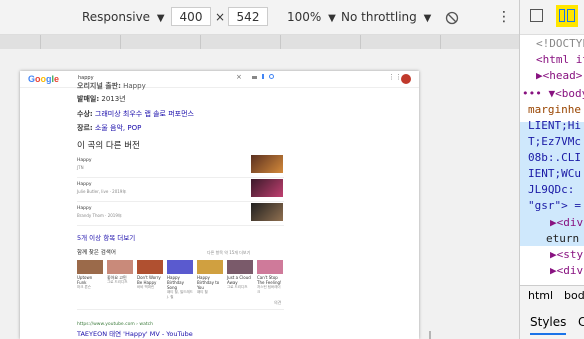 The width and height of the screenshot is (584, 339). I want to click on code-line: 08b:.CLI, so click(554, 158).